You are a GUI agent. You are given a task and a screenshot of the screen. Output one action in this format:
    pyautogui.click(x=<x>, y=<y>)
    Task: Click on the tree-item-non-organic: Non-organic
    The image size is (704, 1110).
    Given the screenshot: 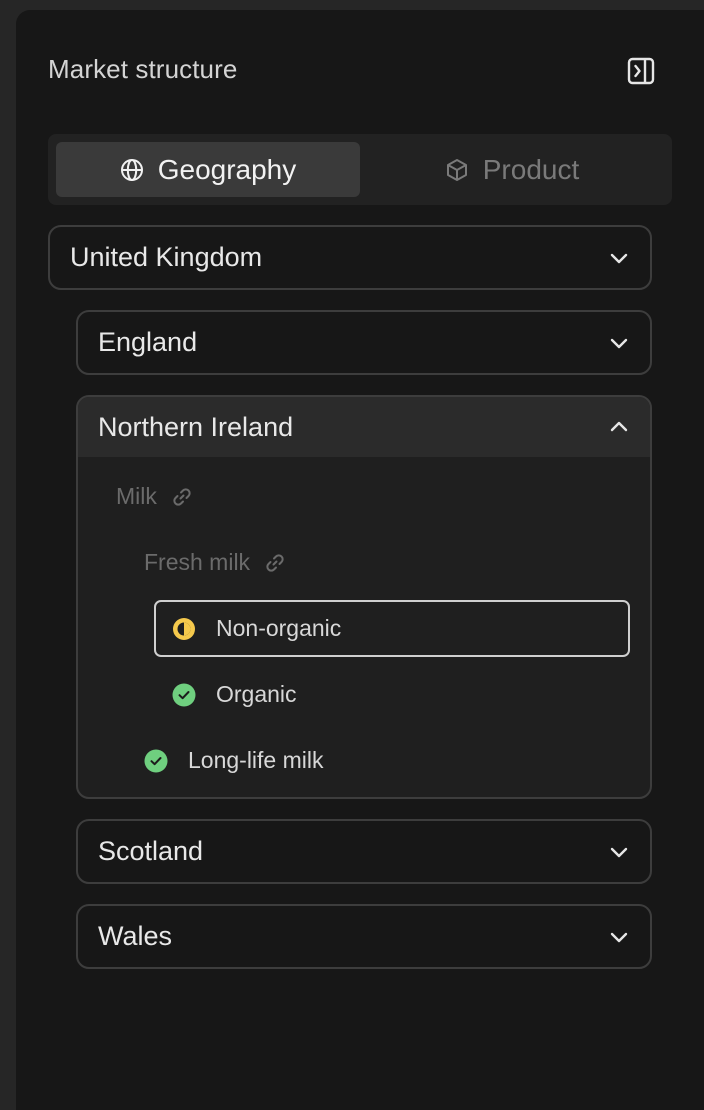 What is the action you would take?
    pyautogui.click(x=256, y=628)
    